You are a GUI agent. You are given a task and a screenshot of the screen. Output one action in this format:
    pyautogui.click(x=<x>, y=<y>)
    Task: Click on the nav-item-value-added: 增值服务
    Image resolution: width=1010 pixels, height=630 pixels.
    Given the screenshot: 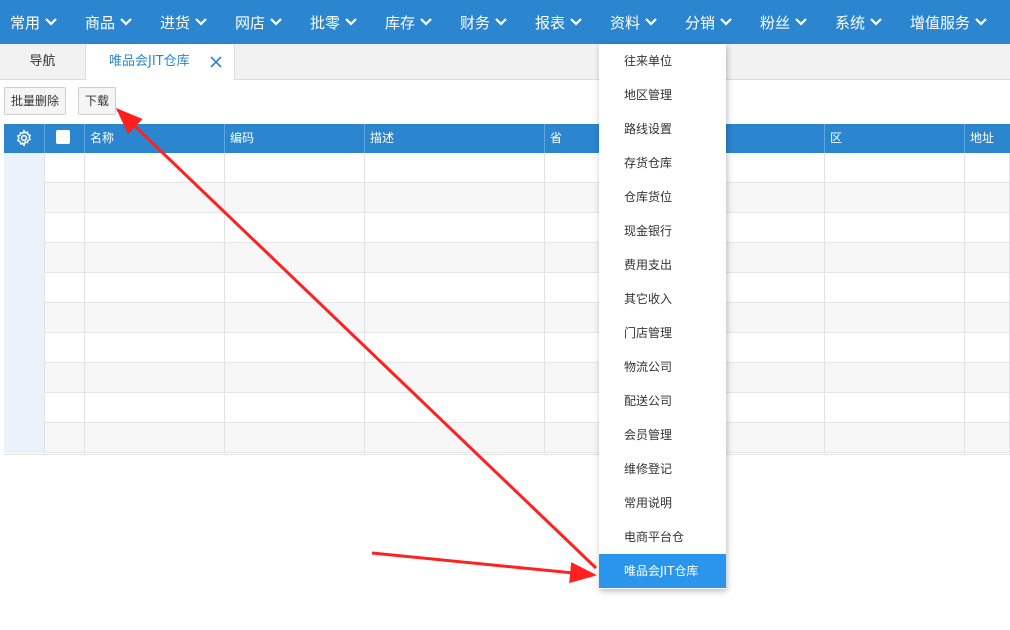 What is the action you would take?
    pyautogui.click(x=948, y=22)
    